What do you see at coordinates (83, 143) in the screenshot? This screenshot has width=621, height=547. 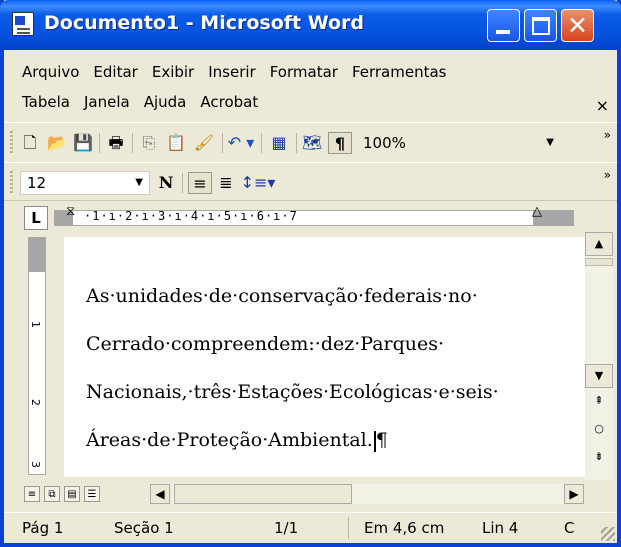 I see `save-icon: 💾` at bounding box center [83, 143].